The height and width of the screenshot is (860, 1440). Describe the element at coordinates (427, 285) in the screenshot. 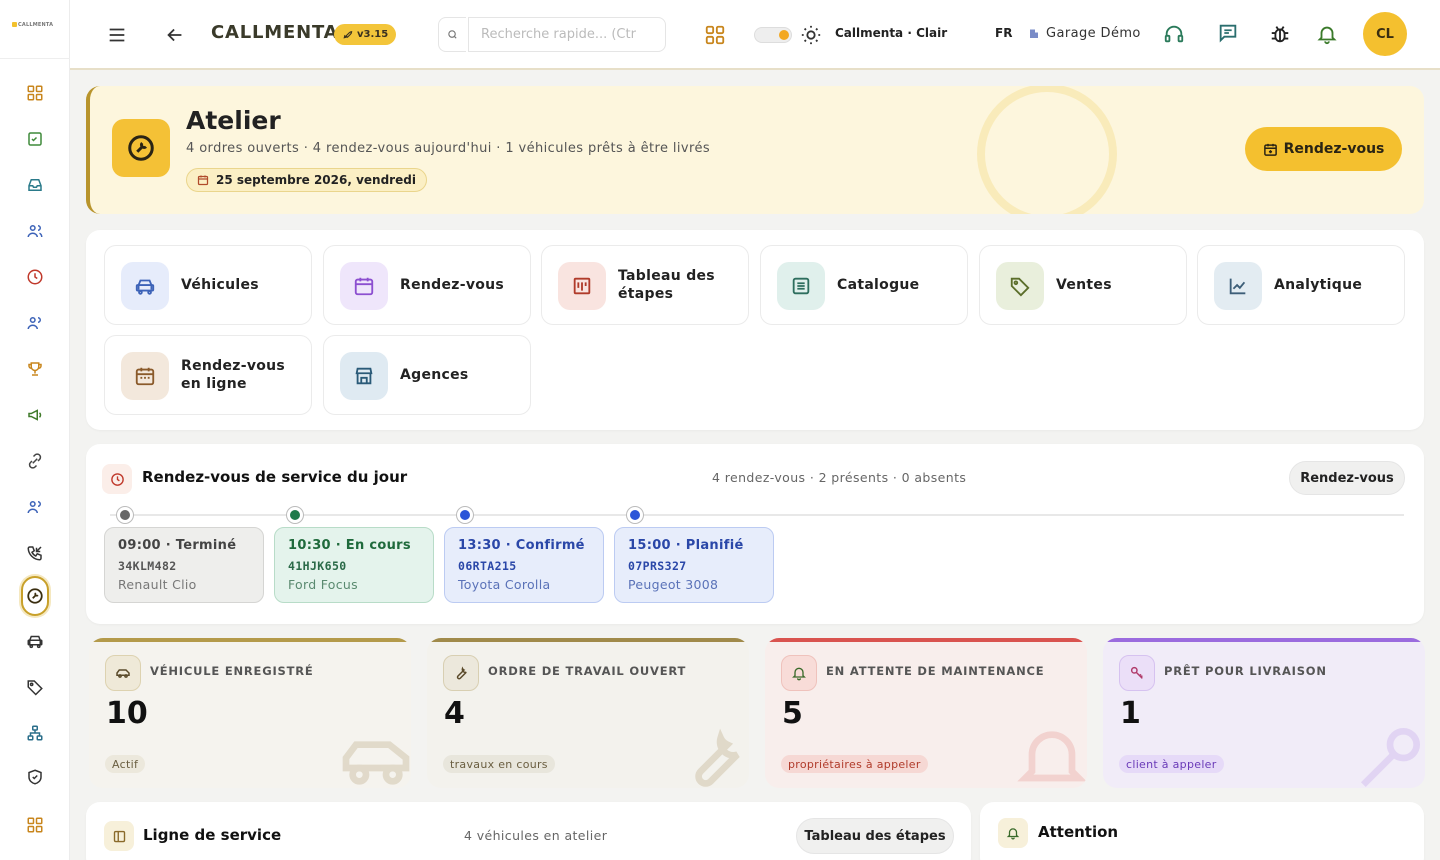

I see `quick-link-appointments: Rendez-vous` at that location.